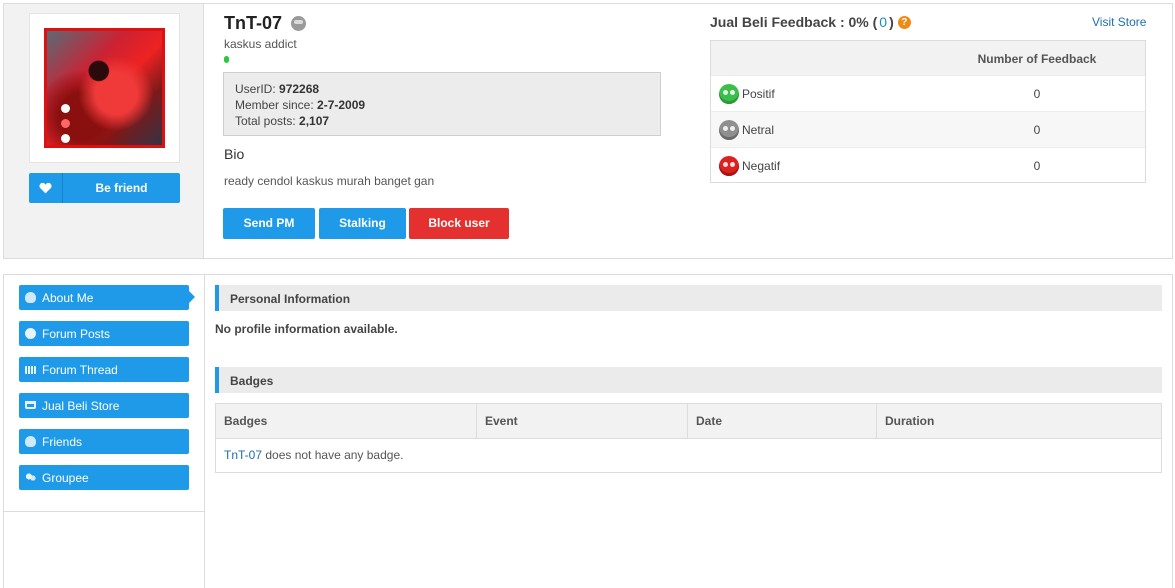 This screenshot has width=1175, height=588. I want to click on sidebar-item-friends: Friends, so click(104, 441).